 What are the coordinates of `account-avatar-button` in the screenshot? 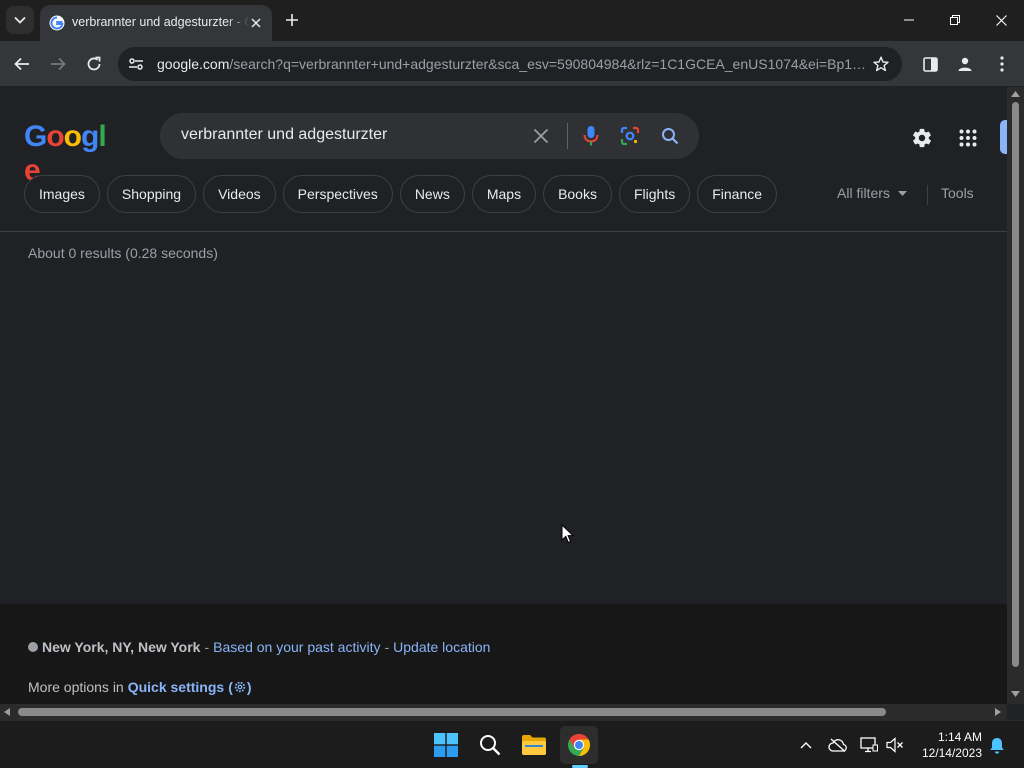 It's located at (1003, 137).